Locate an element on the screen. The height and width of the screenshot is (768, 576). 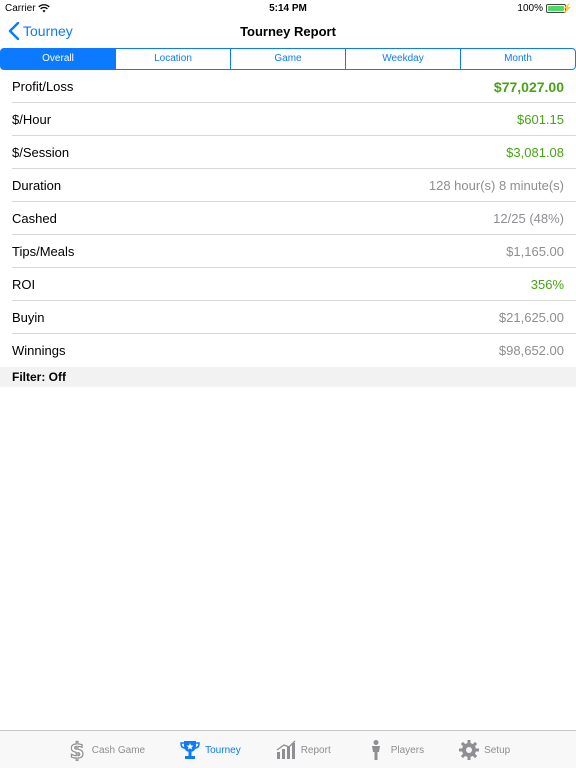
segment-weekday: Weekday is located at coordinates (403, 59).